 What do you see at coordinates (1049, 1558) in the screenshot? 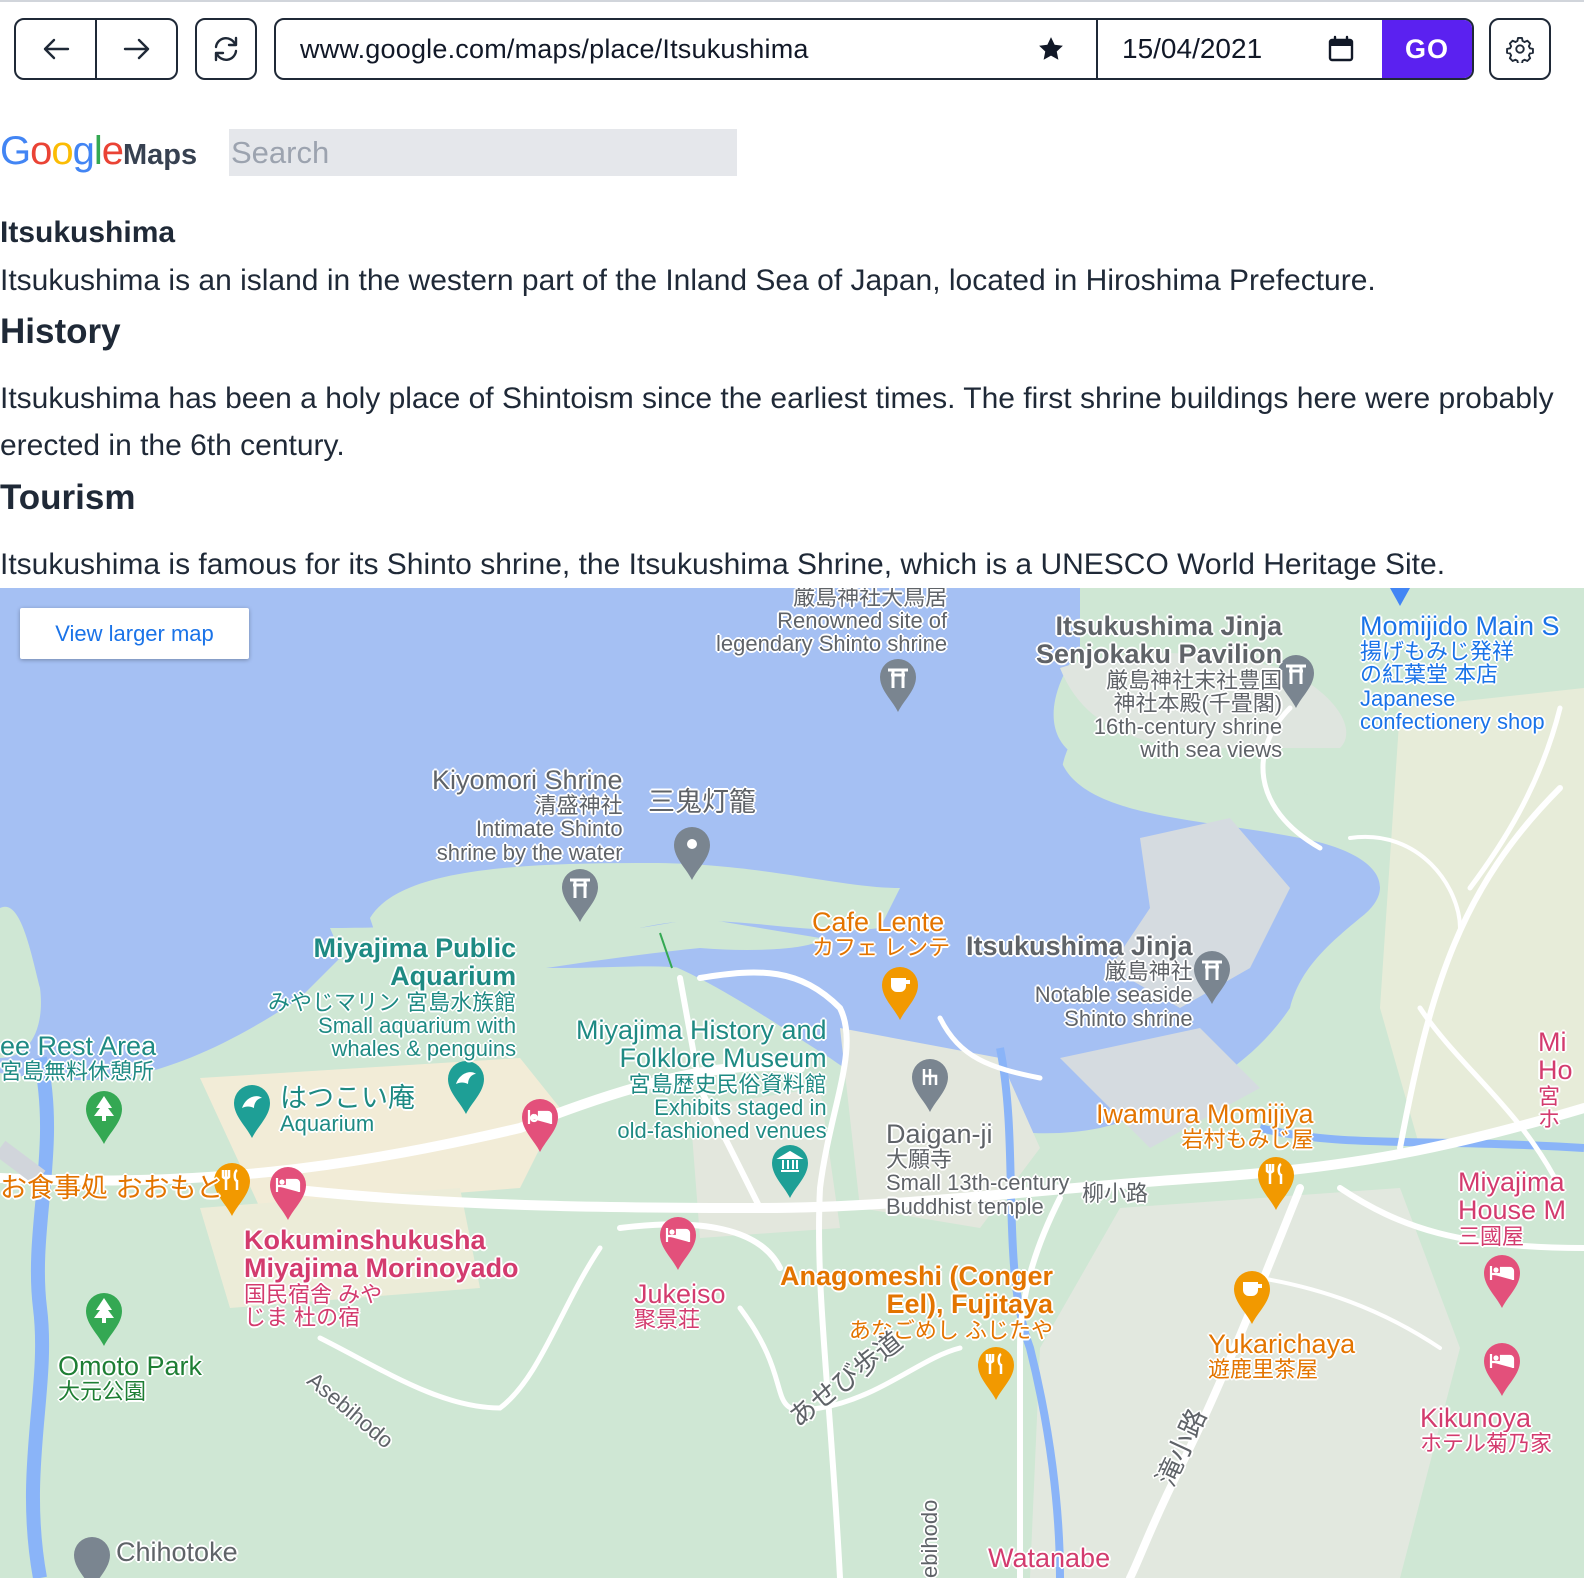
I see `watanabe-label: Watanabe` at bounding box center [1049, 1558].